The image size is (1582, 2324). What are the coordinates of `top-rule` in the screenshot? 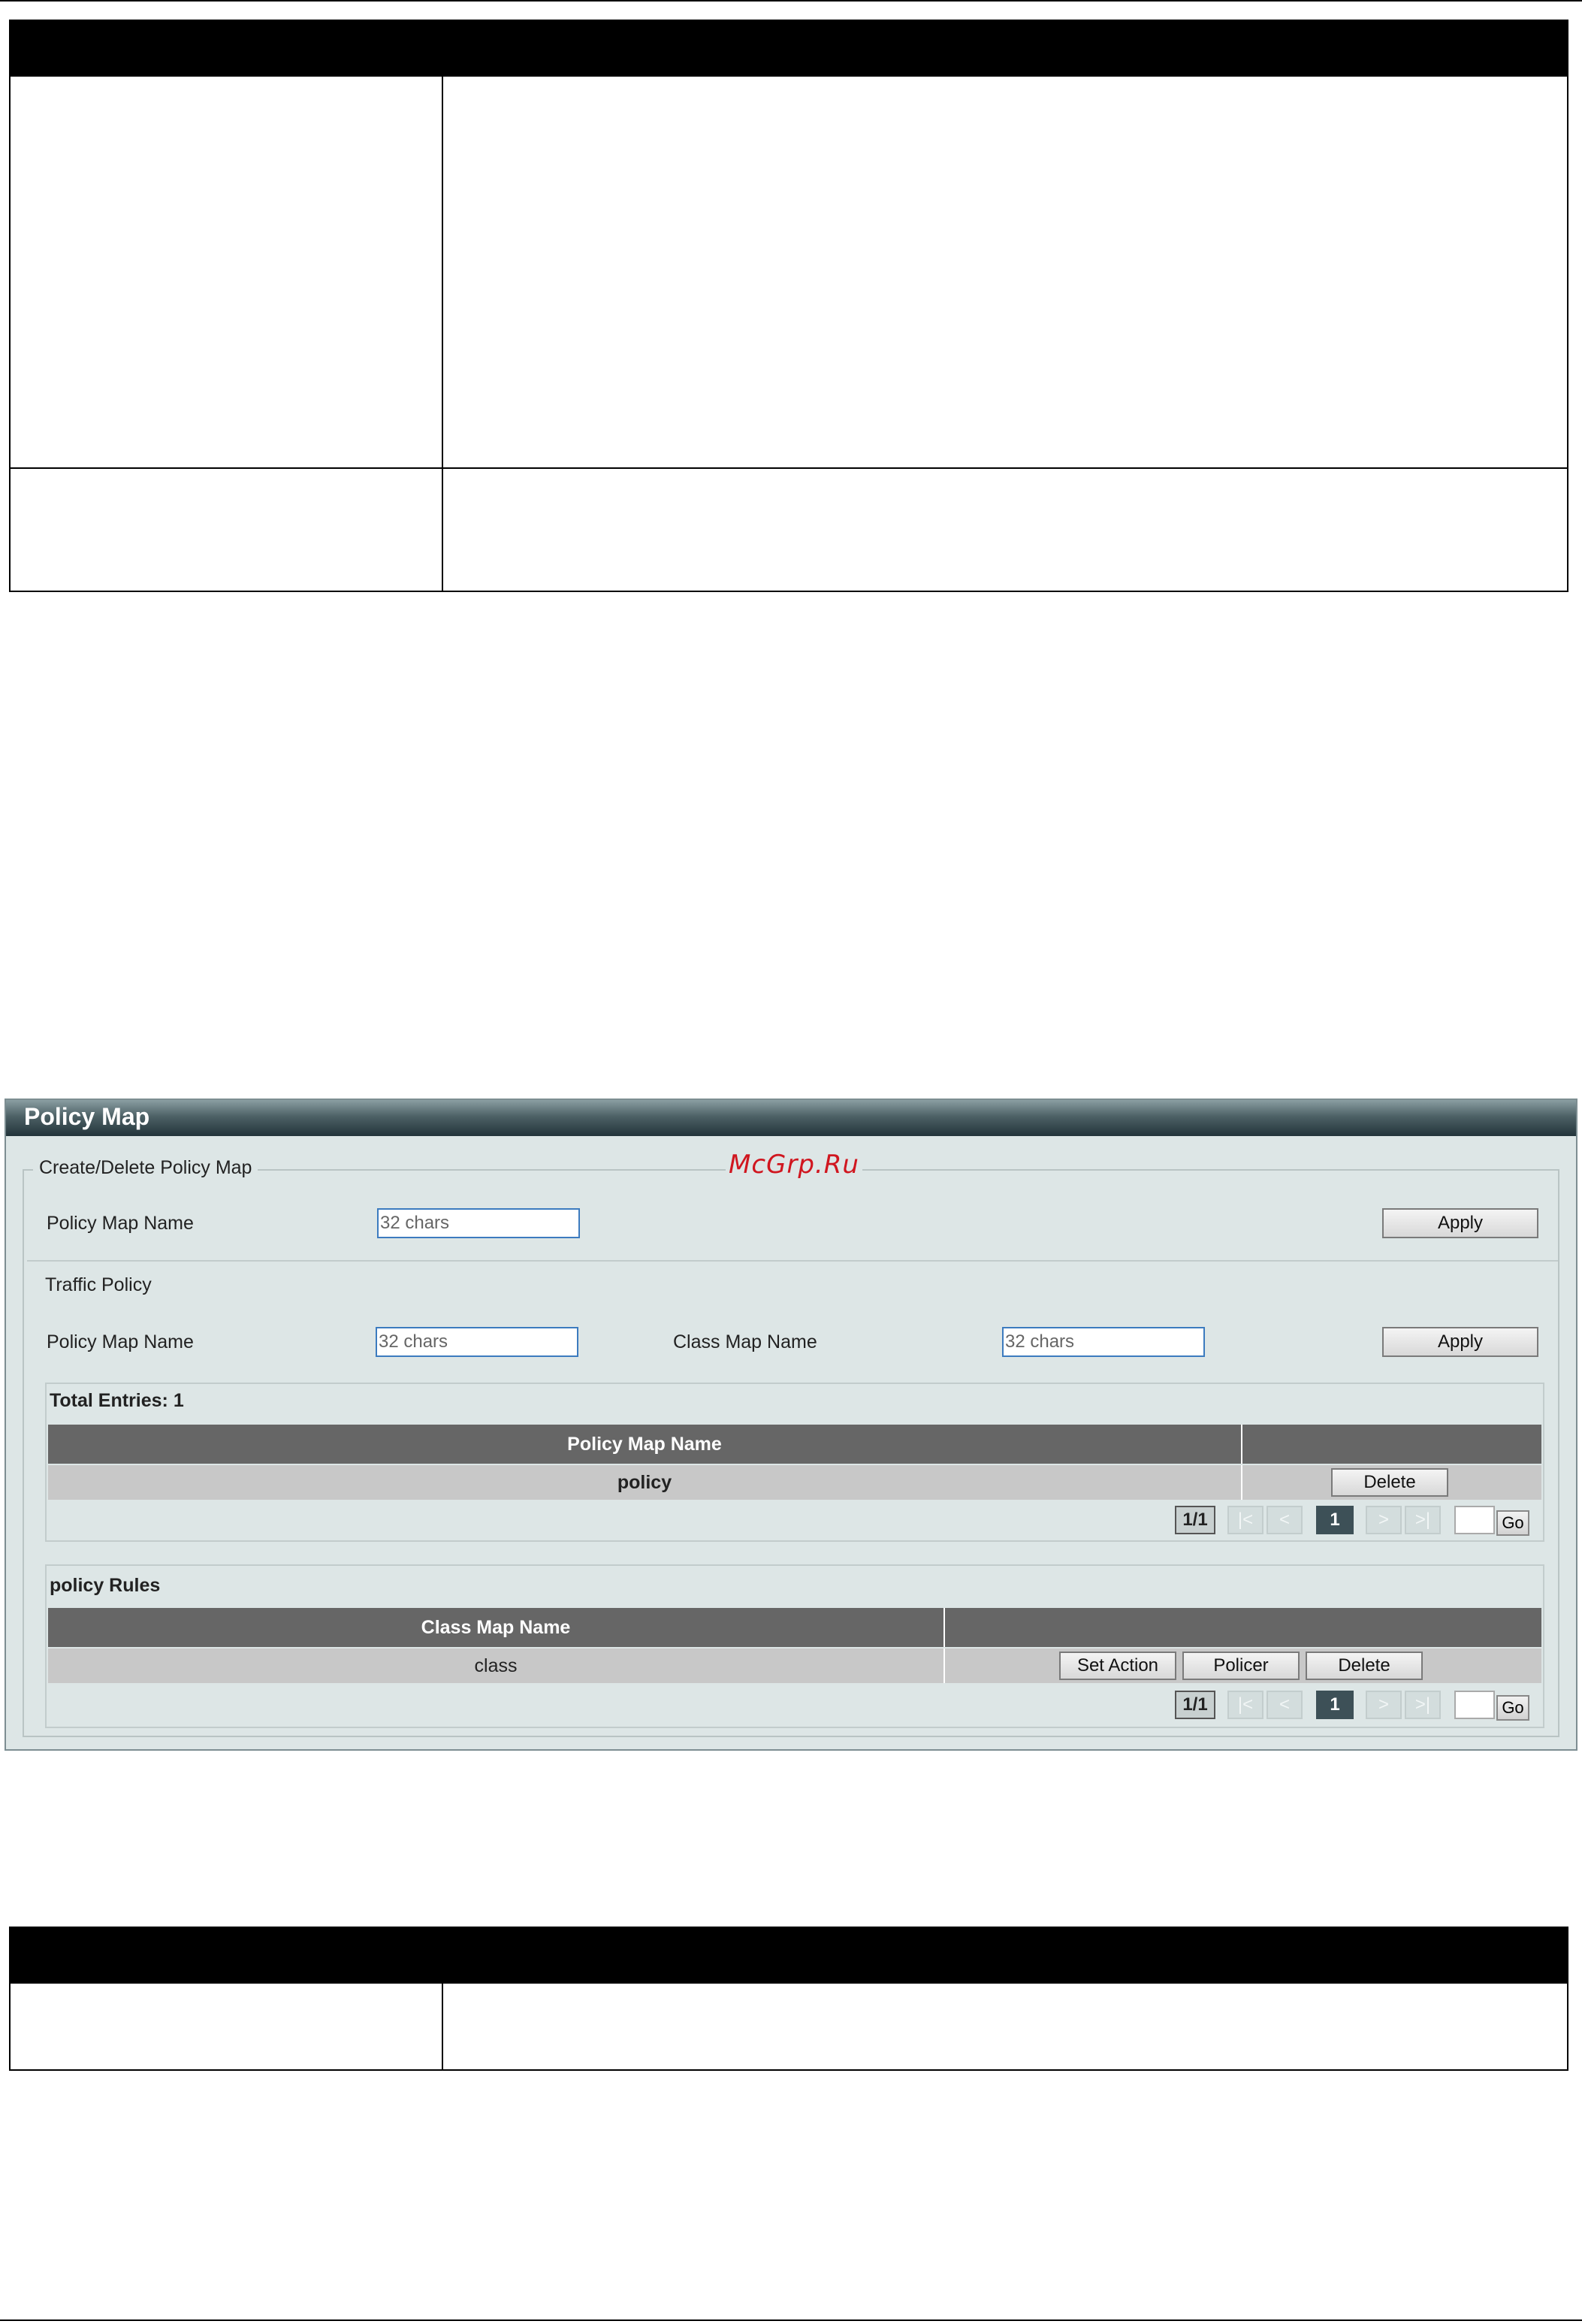 It's located at (791, 1).